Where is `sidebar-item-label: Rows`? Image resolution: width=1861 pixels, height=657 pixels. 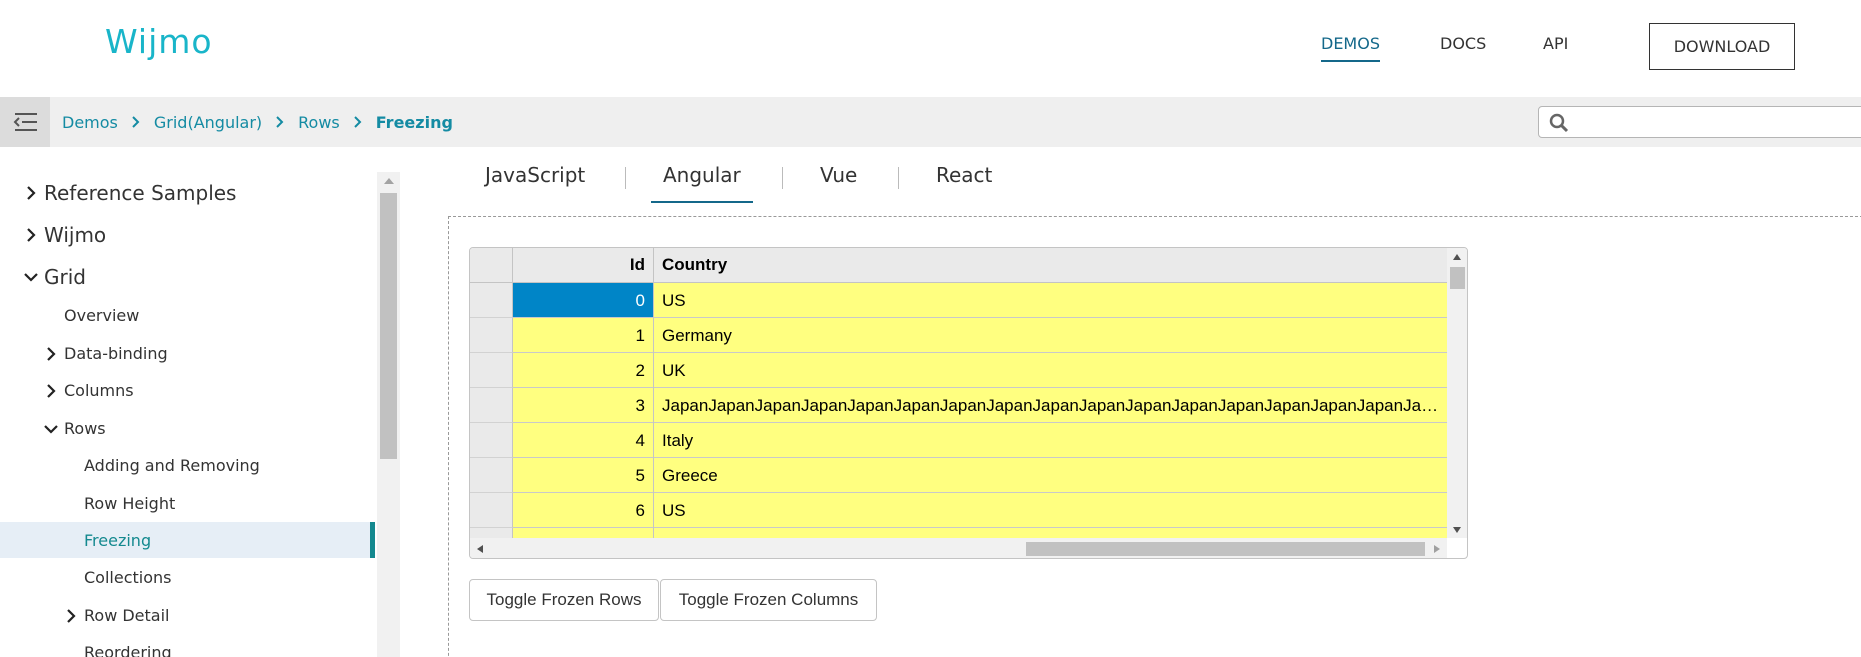
sidebar-item-label: Rows is located at coordinates (85, 429).